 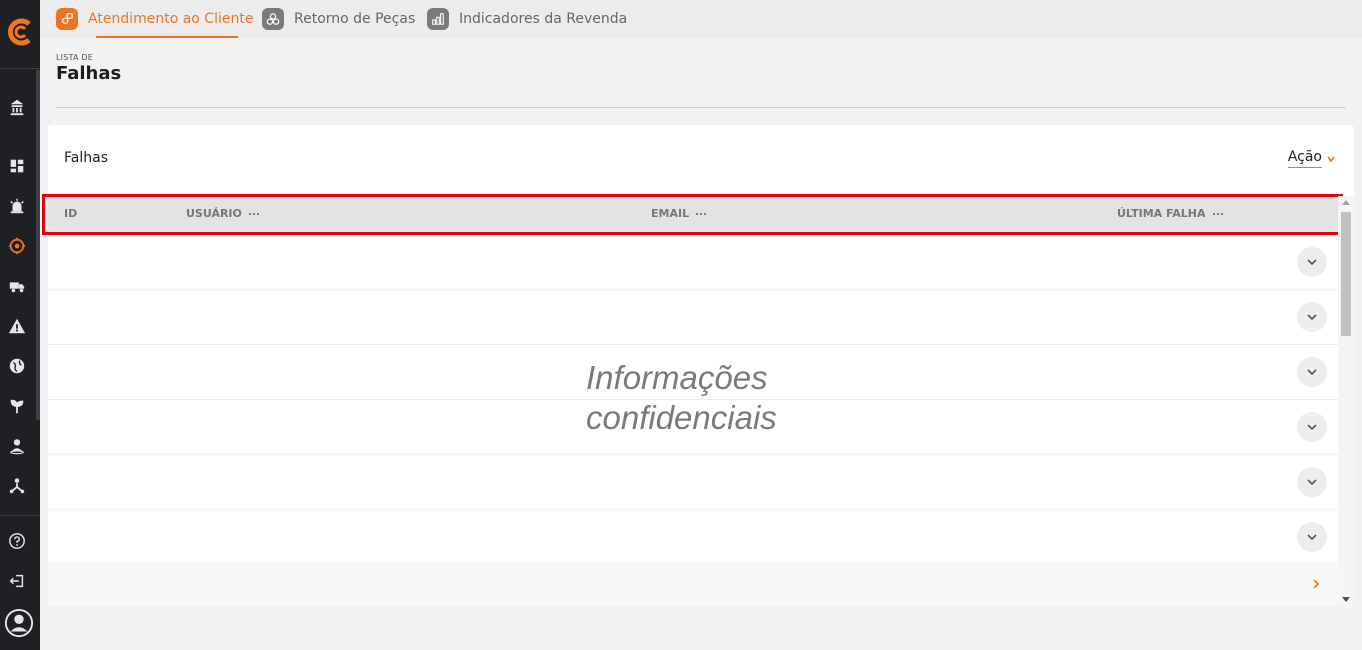 What do you see at coordinates (20, 32) in the screenshot?
I see `brand-logo-icon` at bounding box center [20, 32].